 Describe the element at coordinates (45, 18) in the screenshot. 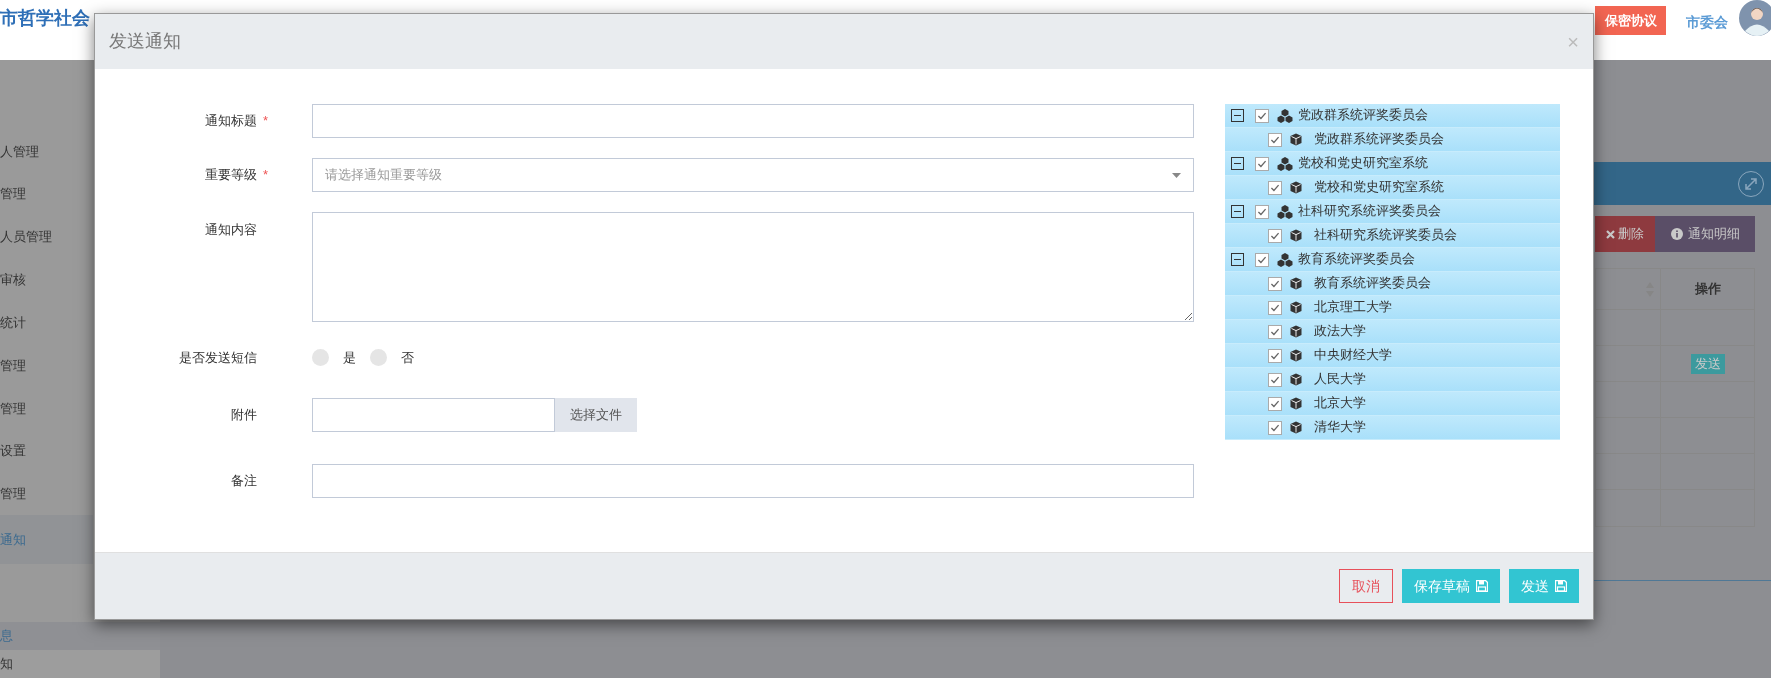

I see `app-title: 市哲学社会` at that location.